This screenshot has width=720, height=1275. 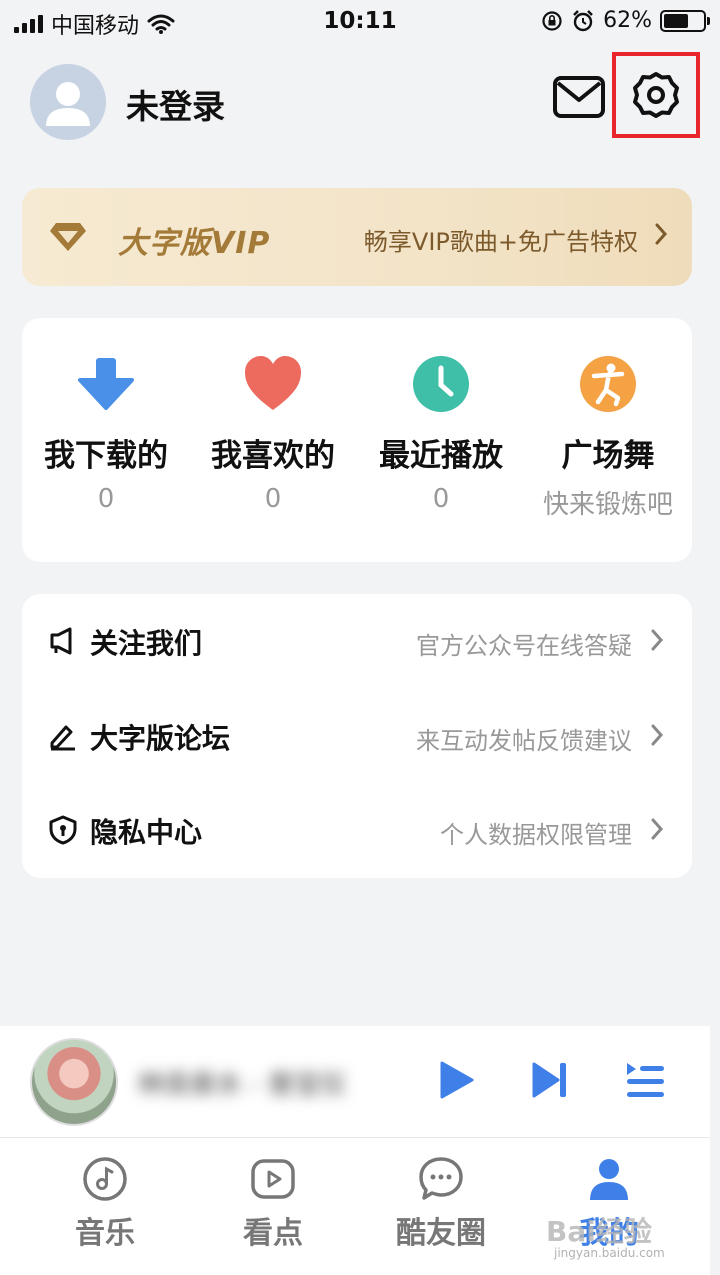 I want to click on album-cover, so click(x=74, y=1082).